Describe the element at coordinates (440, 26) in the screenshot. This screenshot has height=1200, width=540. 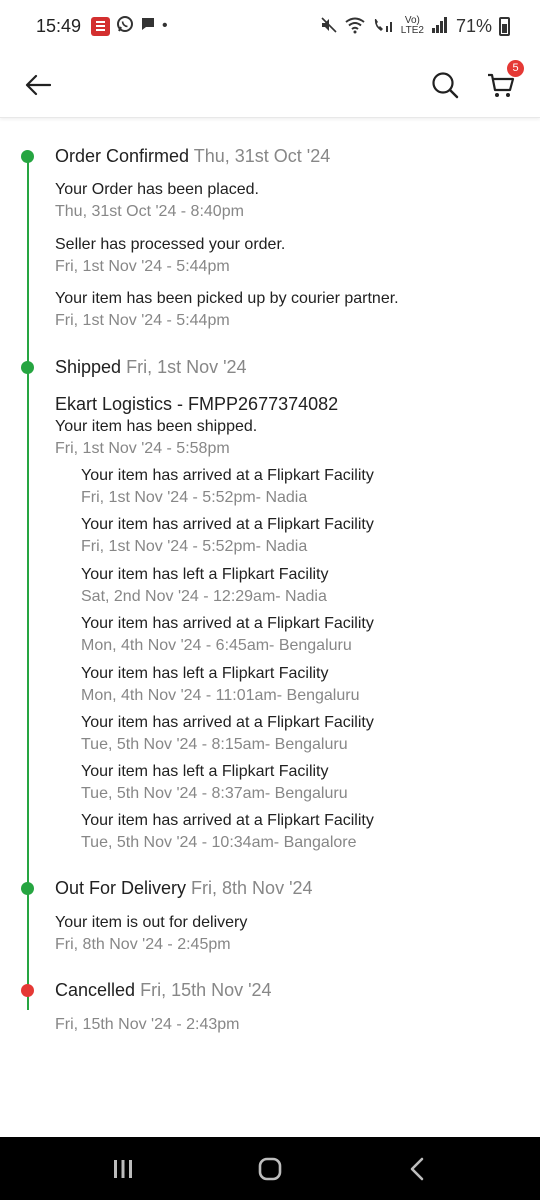
I see `signal-icon` at that location.